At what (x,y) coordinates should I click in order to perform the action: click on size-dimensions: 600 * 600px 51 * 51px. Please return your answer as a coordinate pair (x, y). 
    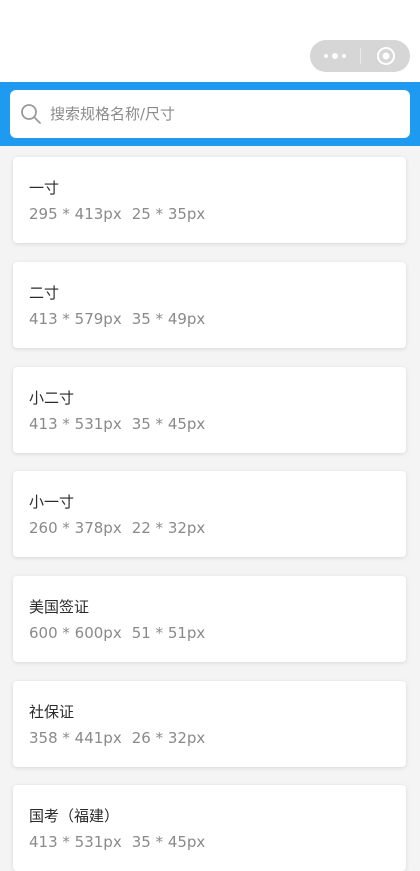
    Looking at the image, I should click on (117, 633).